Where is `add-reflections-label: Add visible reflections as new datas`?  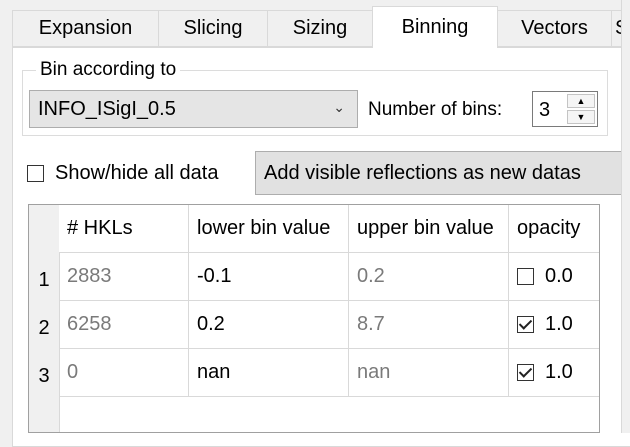 add-reflections-label: Add visible reflections as new datas is located at coordinates (422, 172).